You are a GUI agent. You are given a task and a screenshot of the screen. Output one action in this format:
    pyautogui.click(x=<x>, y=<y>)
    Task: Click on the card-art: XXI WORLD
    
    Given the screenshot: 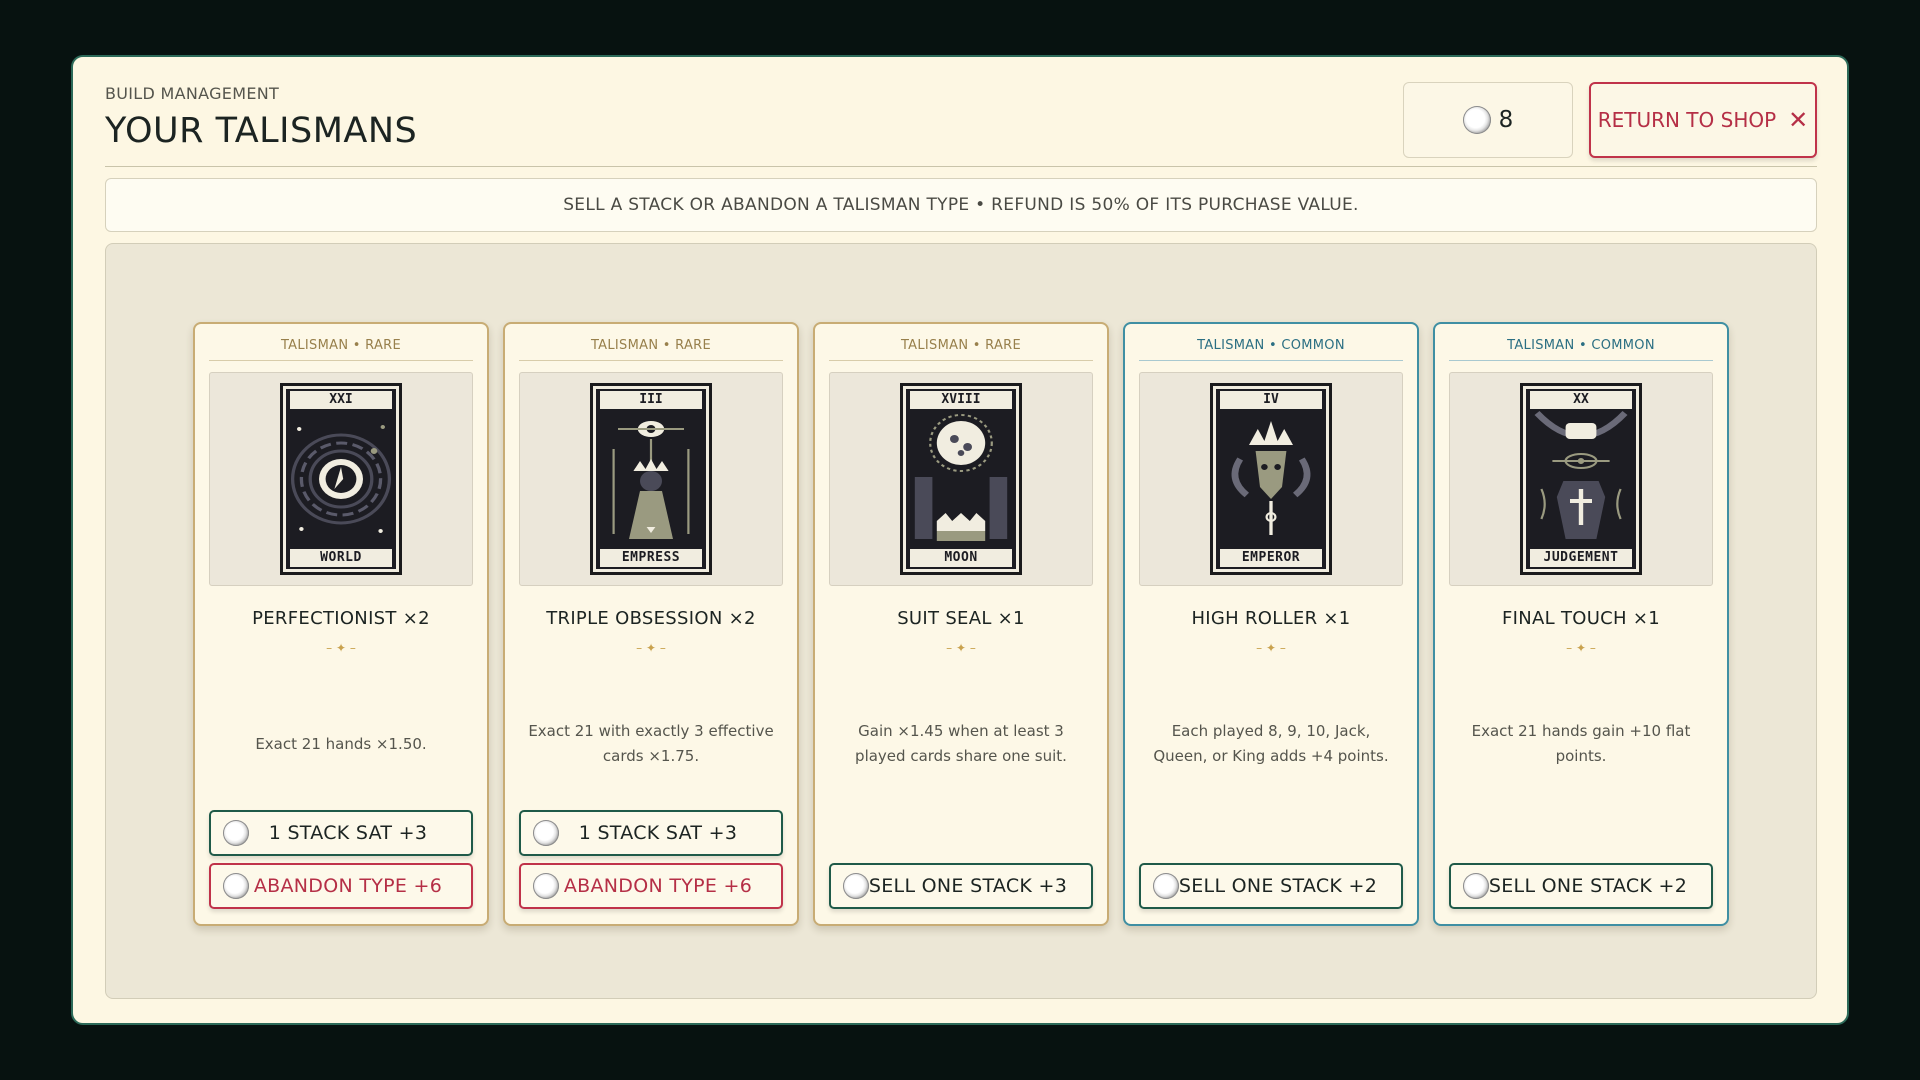 What is the action you would take?
    pyautogui.click(x=341, y=479)
    